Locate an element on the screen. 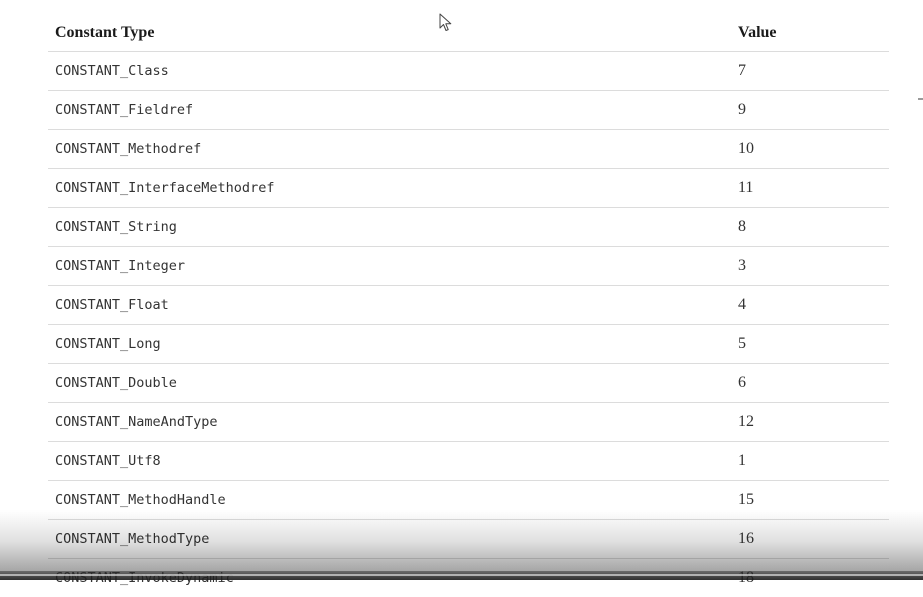 The width and height of the screenshot is (923, 597). constant-type-cell: CONSTANT_Fieldref is located at coordinates (124, 110).